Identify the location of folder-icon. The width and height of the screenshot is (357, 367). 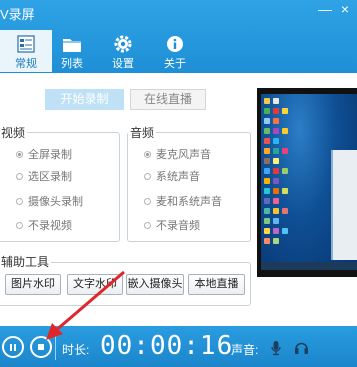
(72, 45).